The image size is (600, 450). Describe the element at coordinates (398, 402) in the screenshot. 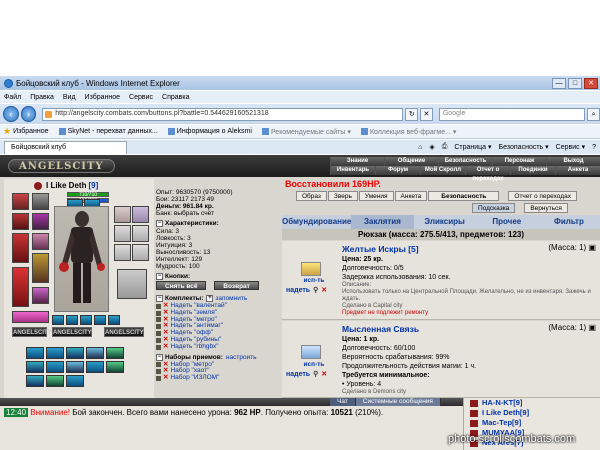

I see `tab-system-messages: Системные сообщения` at that location.